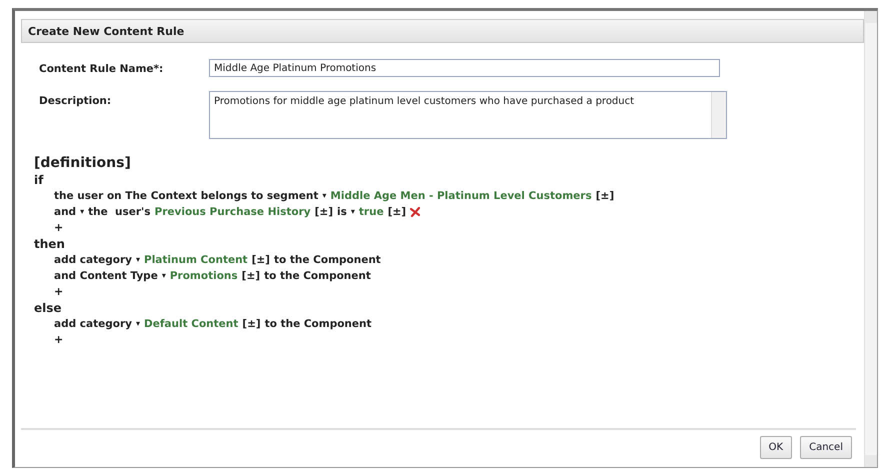 The height and width of the screenshot is (471, 893). I want to click on dialog-title: Create New Content Rule, so click(442, 31).